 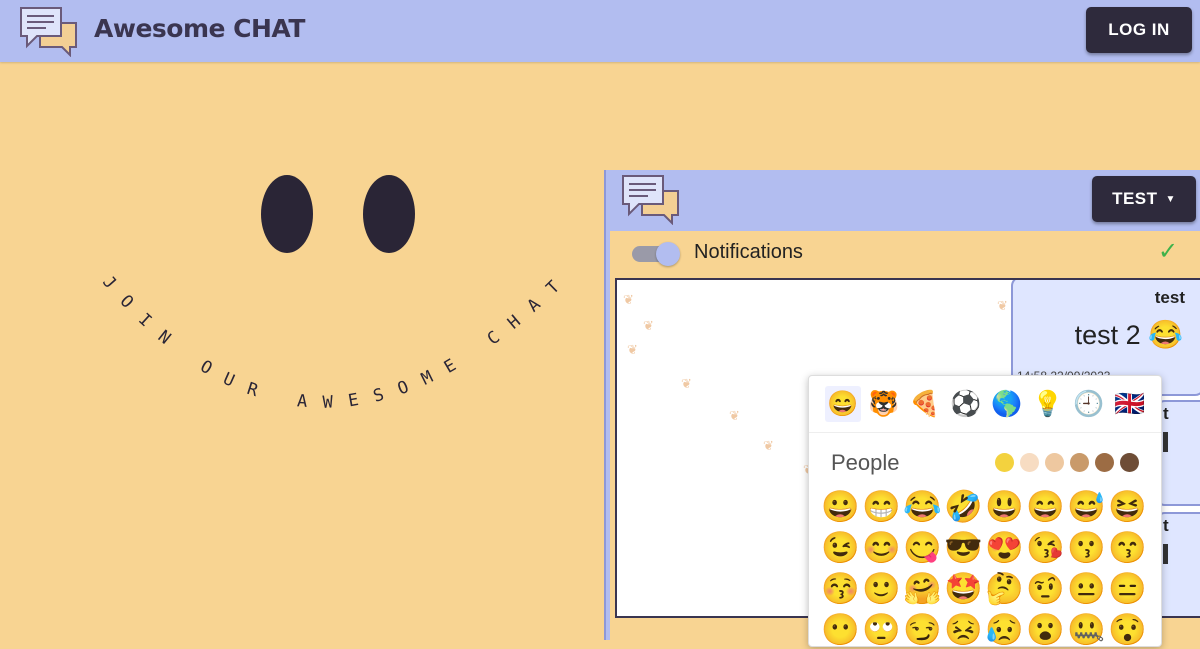 What do you see at coordinates (748, 252) in the screenshot?
I see `notifications-label: Notifications` at bounding box center [748, 252].